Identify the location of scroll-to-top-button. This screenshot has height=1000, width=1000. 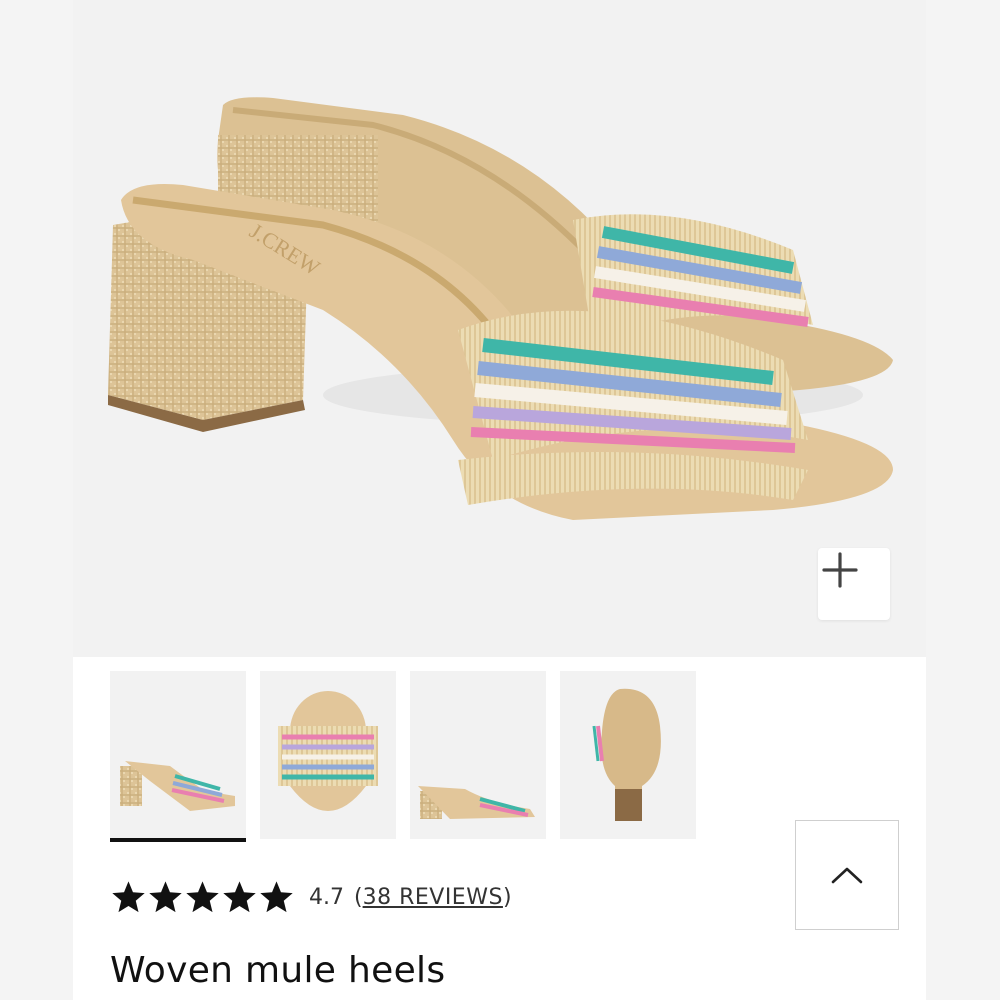
(847, 875).